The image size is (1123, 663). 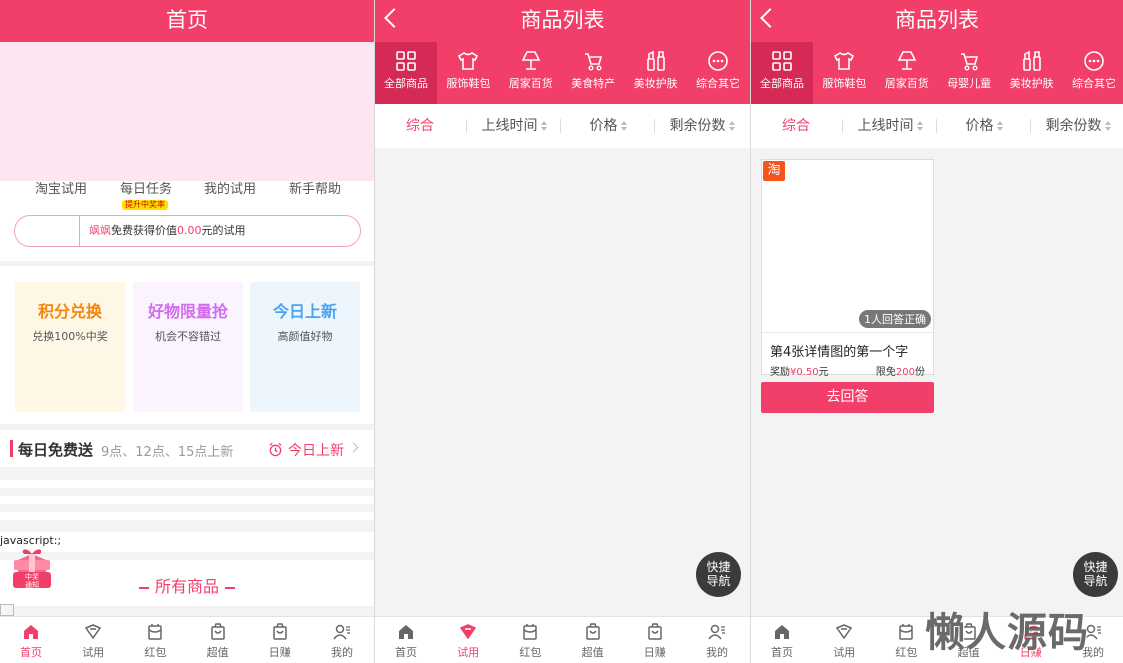 I want to click on card-subtitle: 兑换100%中奖, so click(x=70, y=336).